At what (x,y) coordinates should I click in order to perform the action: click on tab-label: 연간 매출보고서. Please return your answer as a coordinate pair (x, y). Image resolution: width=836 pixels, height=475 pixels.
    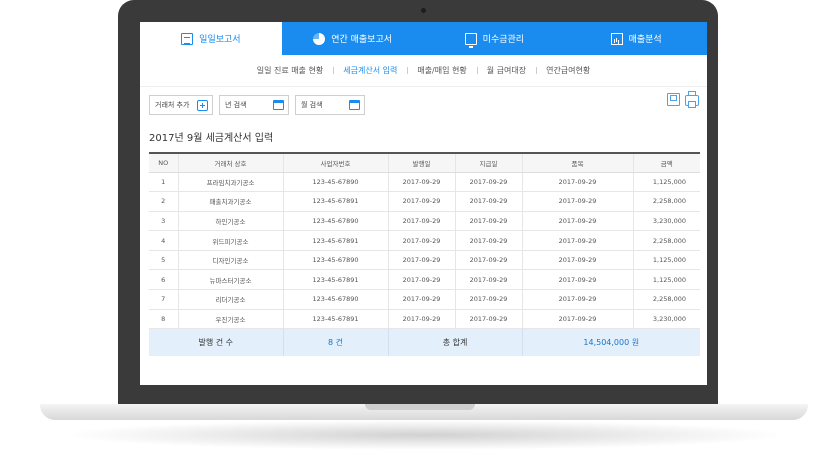
    Looking at the image, I should click on (362, 40).